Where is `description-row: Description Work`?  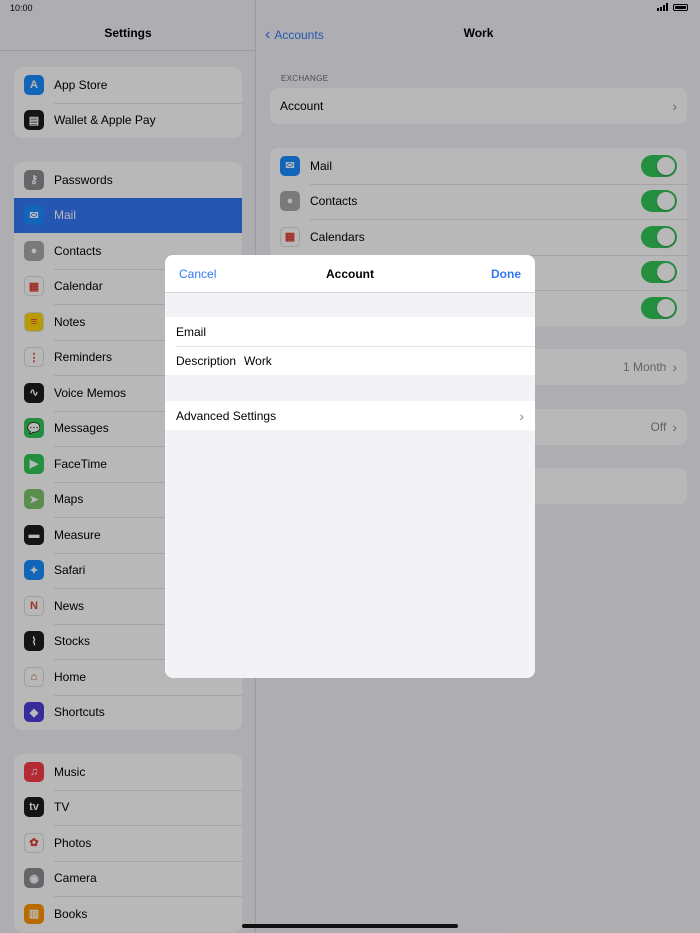
description-row: Description Work is located at coordinates (350, 360).